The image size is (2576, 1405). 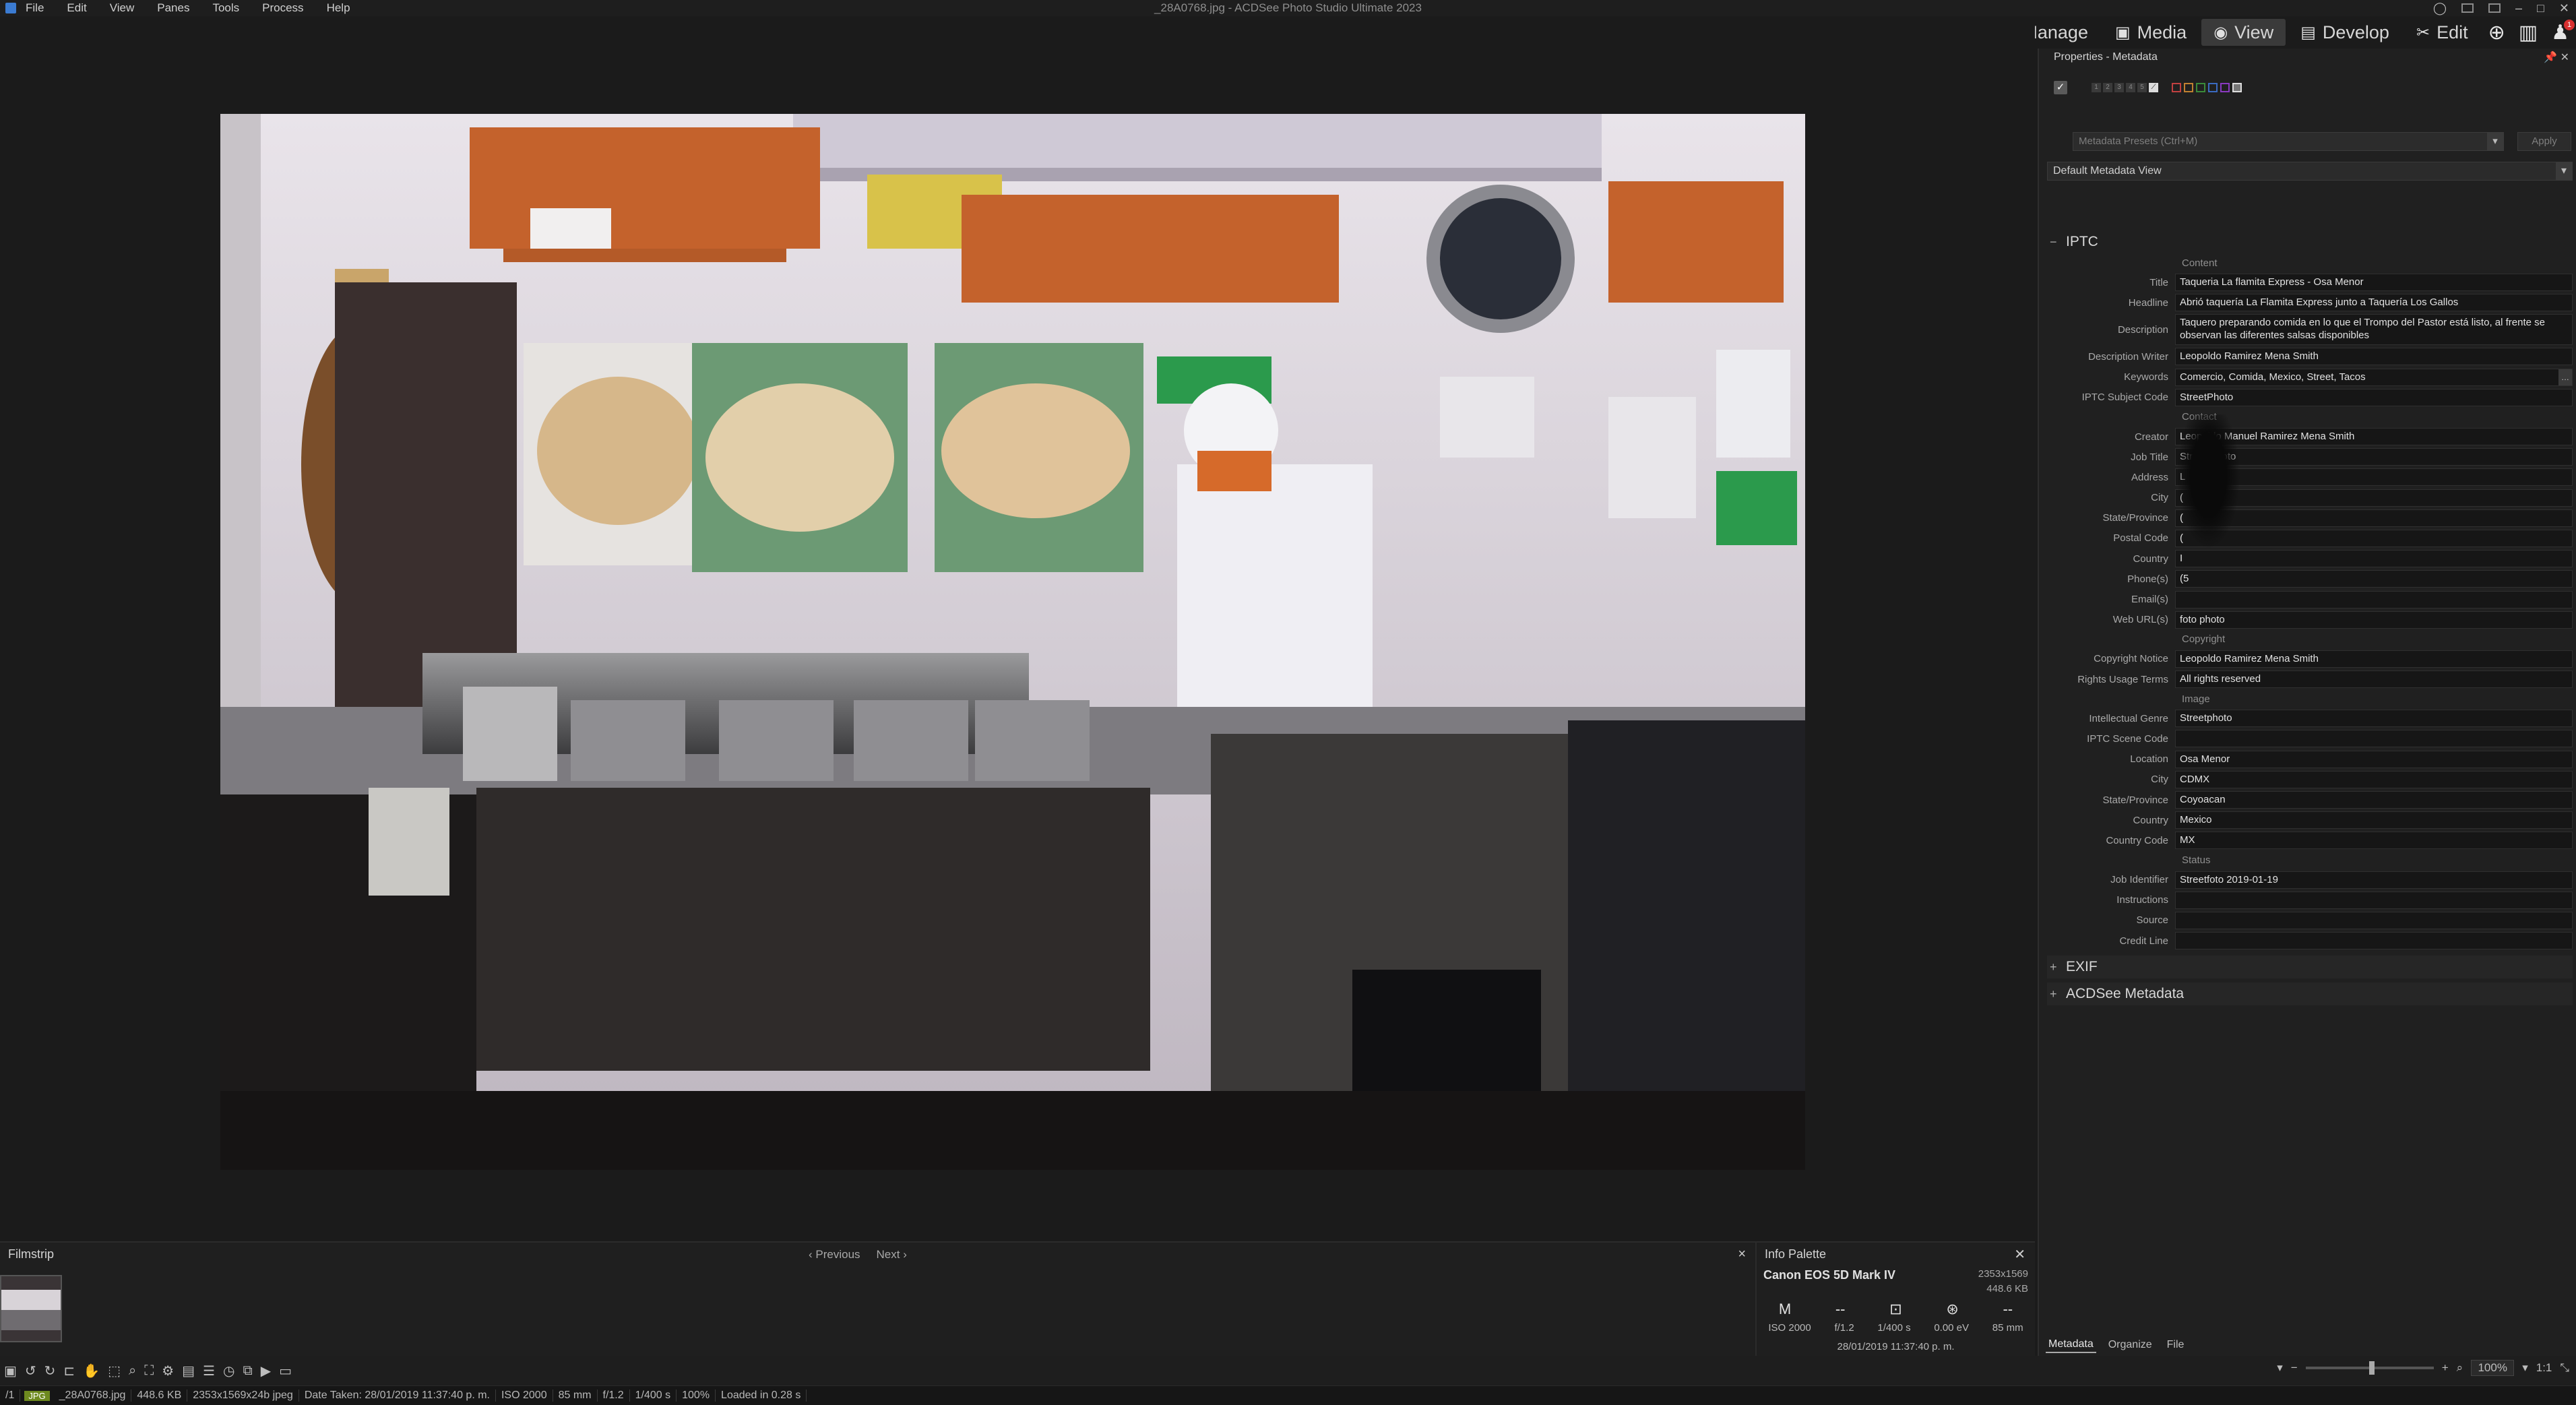 I want to click on apply-button: Apply, so click(x=2544, y=141).